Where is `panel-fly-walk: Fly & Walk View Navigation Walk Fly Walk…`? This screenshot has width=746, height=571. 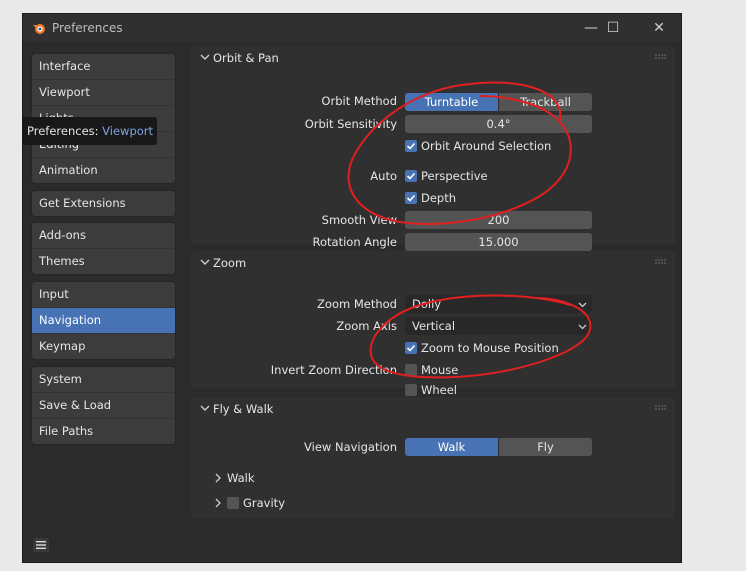
panel-fly-walk: Fly & Walk View Navigation Walk Fly Walk… is located at coordinates (433, 458).